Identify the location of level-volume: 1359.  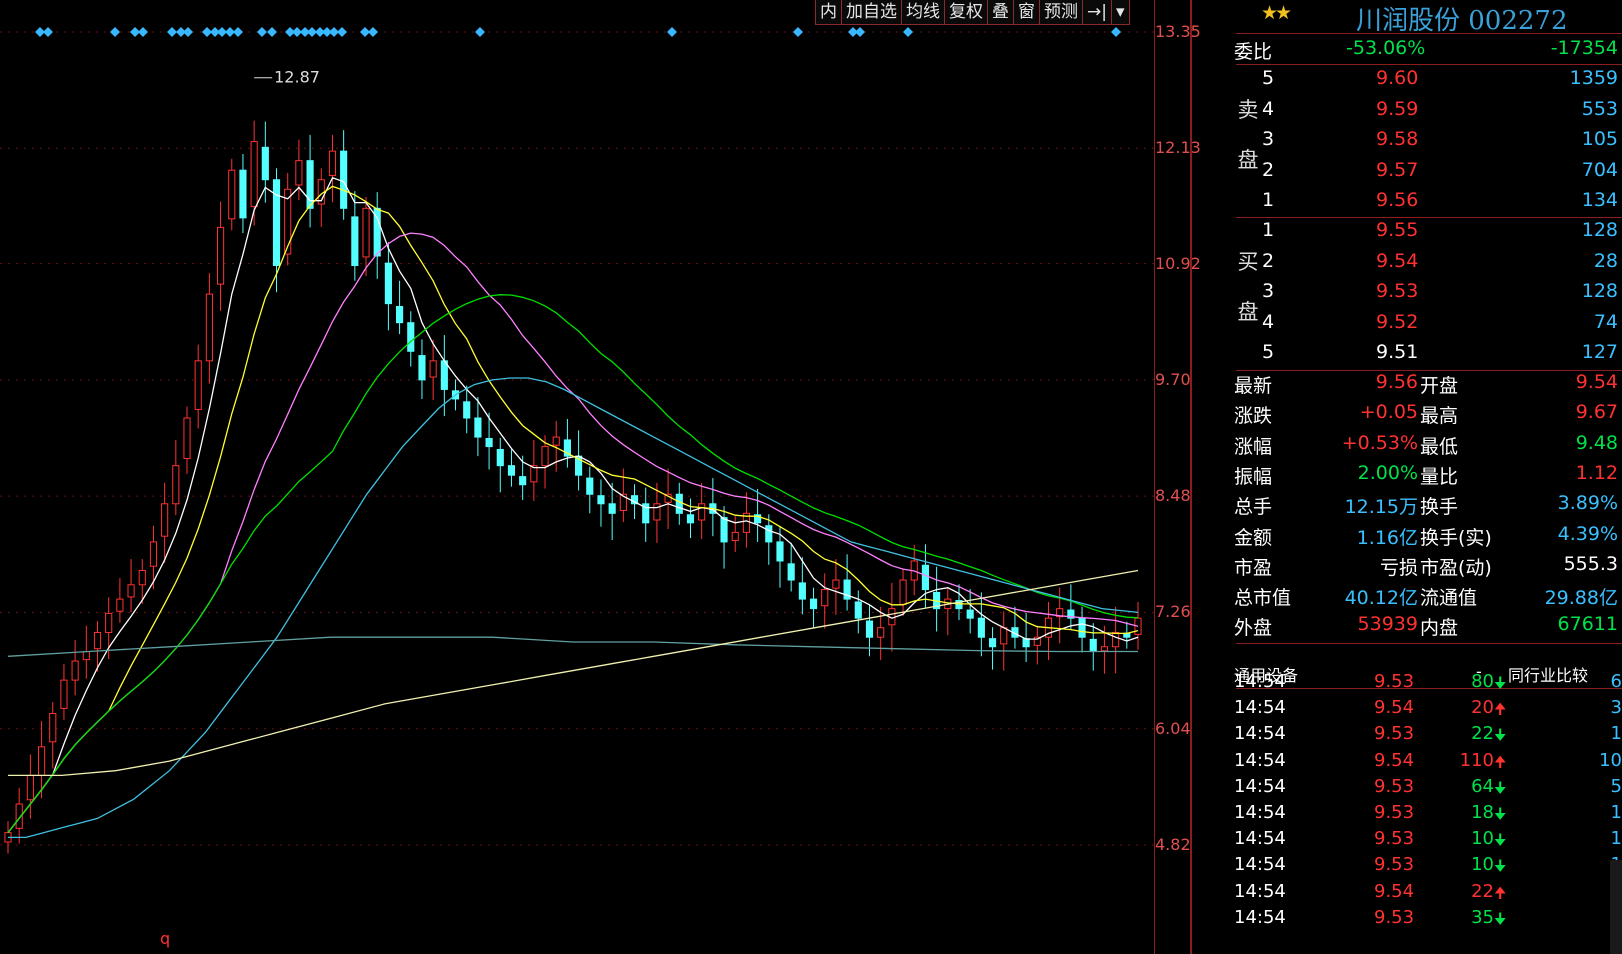
(1593, 78).